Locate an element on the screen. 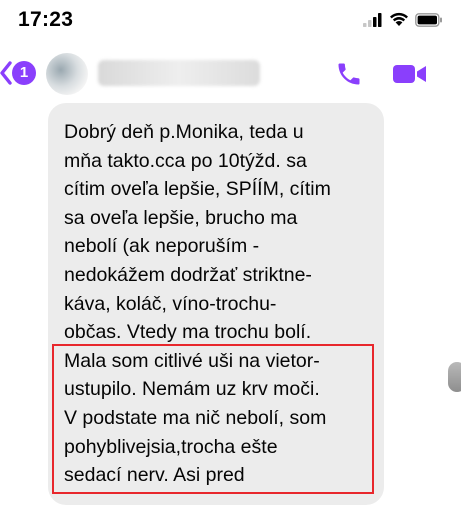 This screenshot has height=528, width=461. unread-badge: 1 is located at coordinates (24, 73).